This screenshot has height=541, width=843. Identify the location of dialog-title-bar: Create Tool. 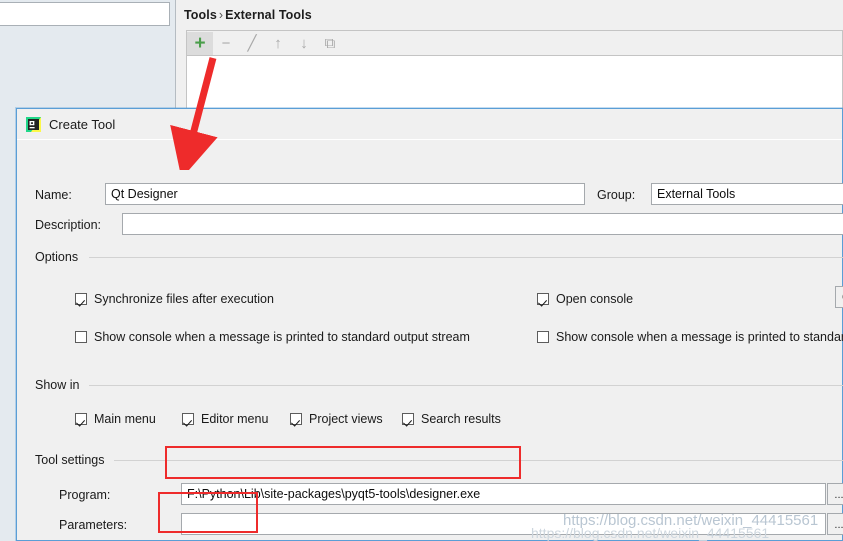
(429, 124).